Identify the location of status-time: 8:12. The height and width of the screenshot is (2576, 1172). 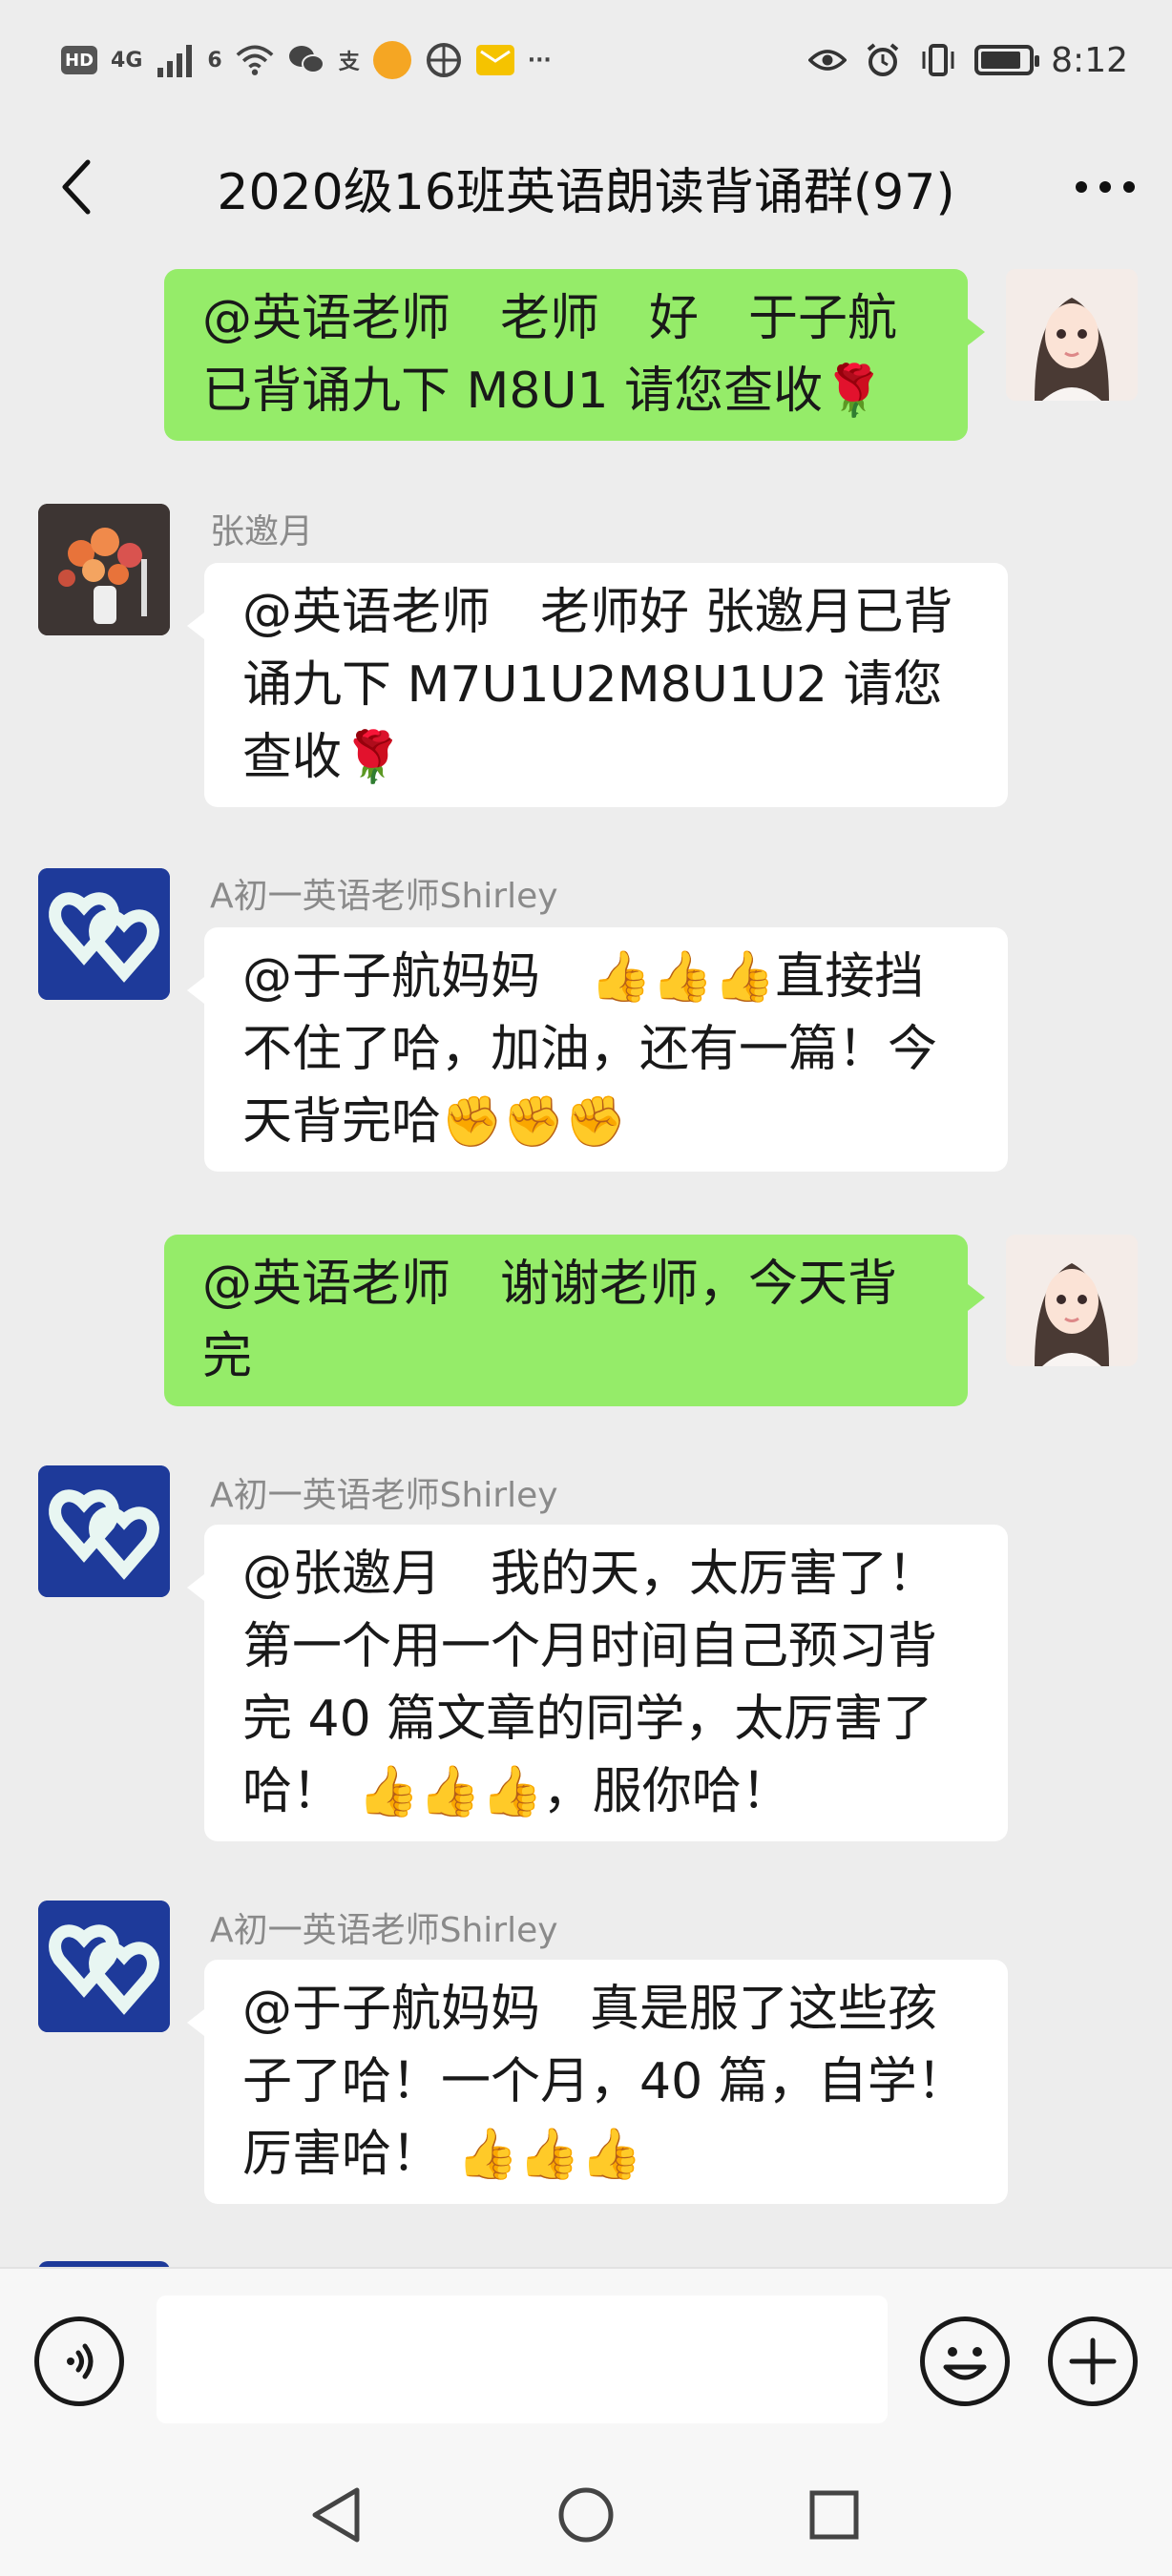
(1089, 60).